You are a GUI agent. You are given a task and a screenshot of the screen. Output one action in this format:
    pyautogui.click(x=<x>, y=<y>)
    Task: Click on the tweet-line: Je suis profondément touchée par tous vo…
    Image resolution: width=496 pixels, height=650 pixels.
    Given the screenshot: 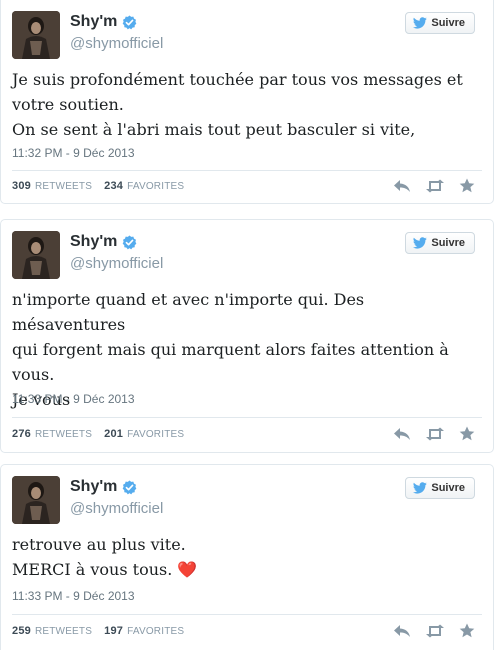 What is the action you would take?
    pyautogui.click(x=237, y=79)
    